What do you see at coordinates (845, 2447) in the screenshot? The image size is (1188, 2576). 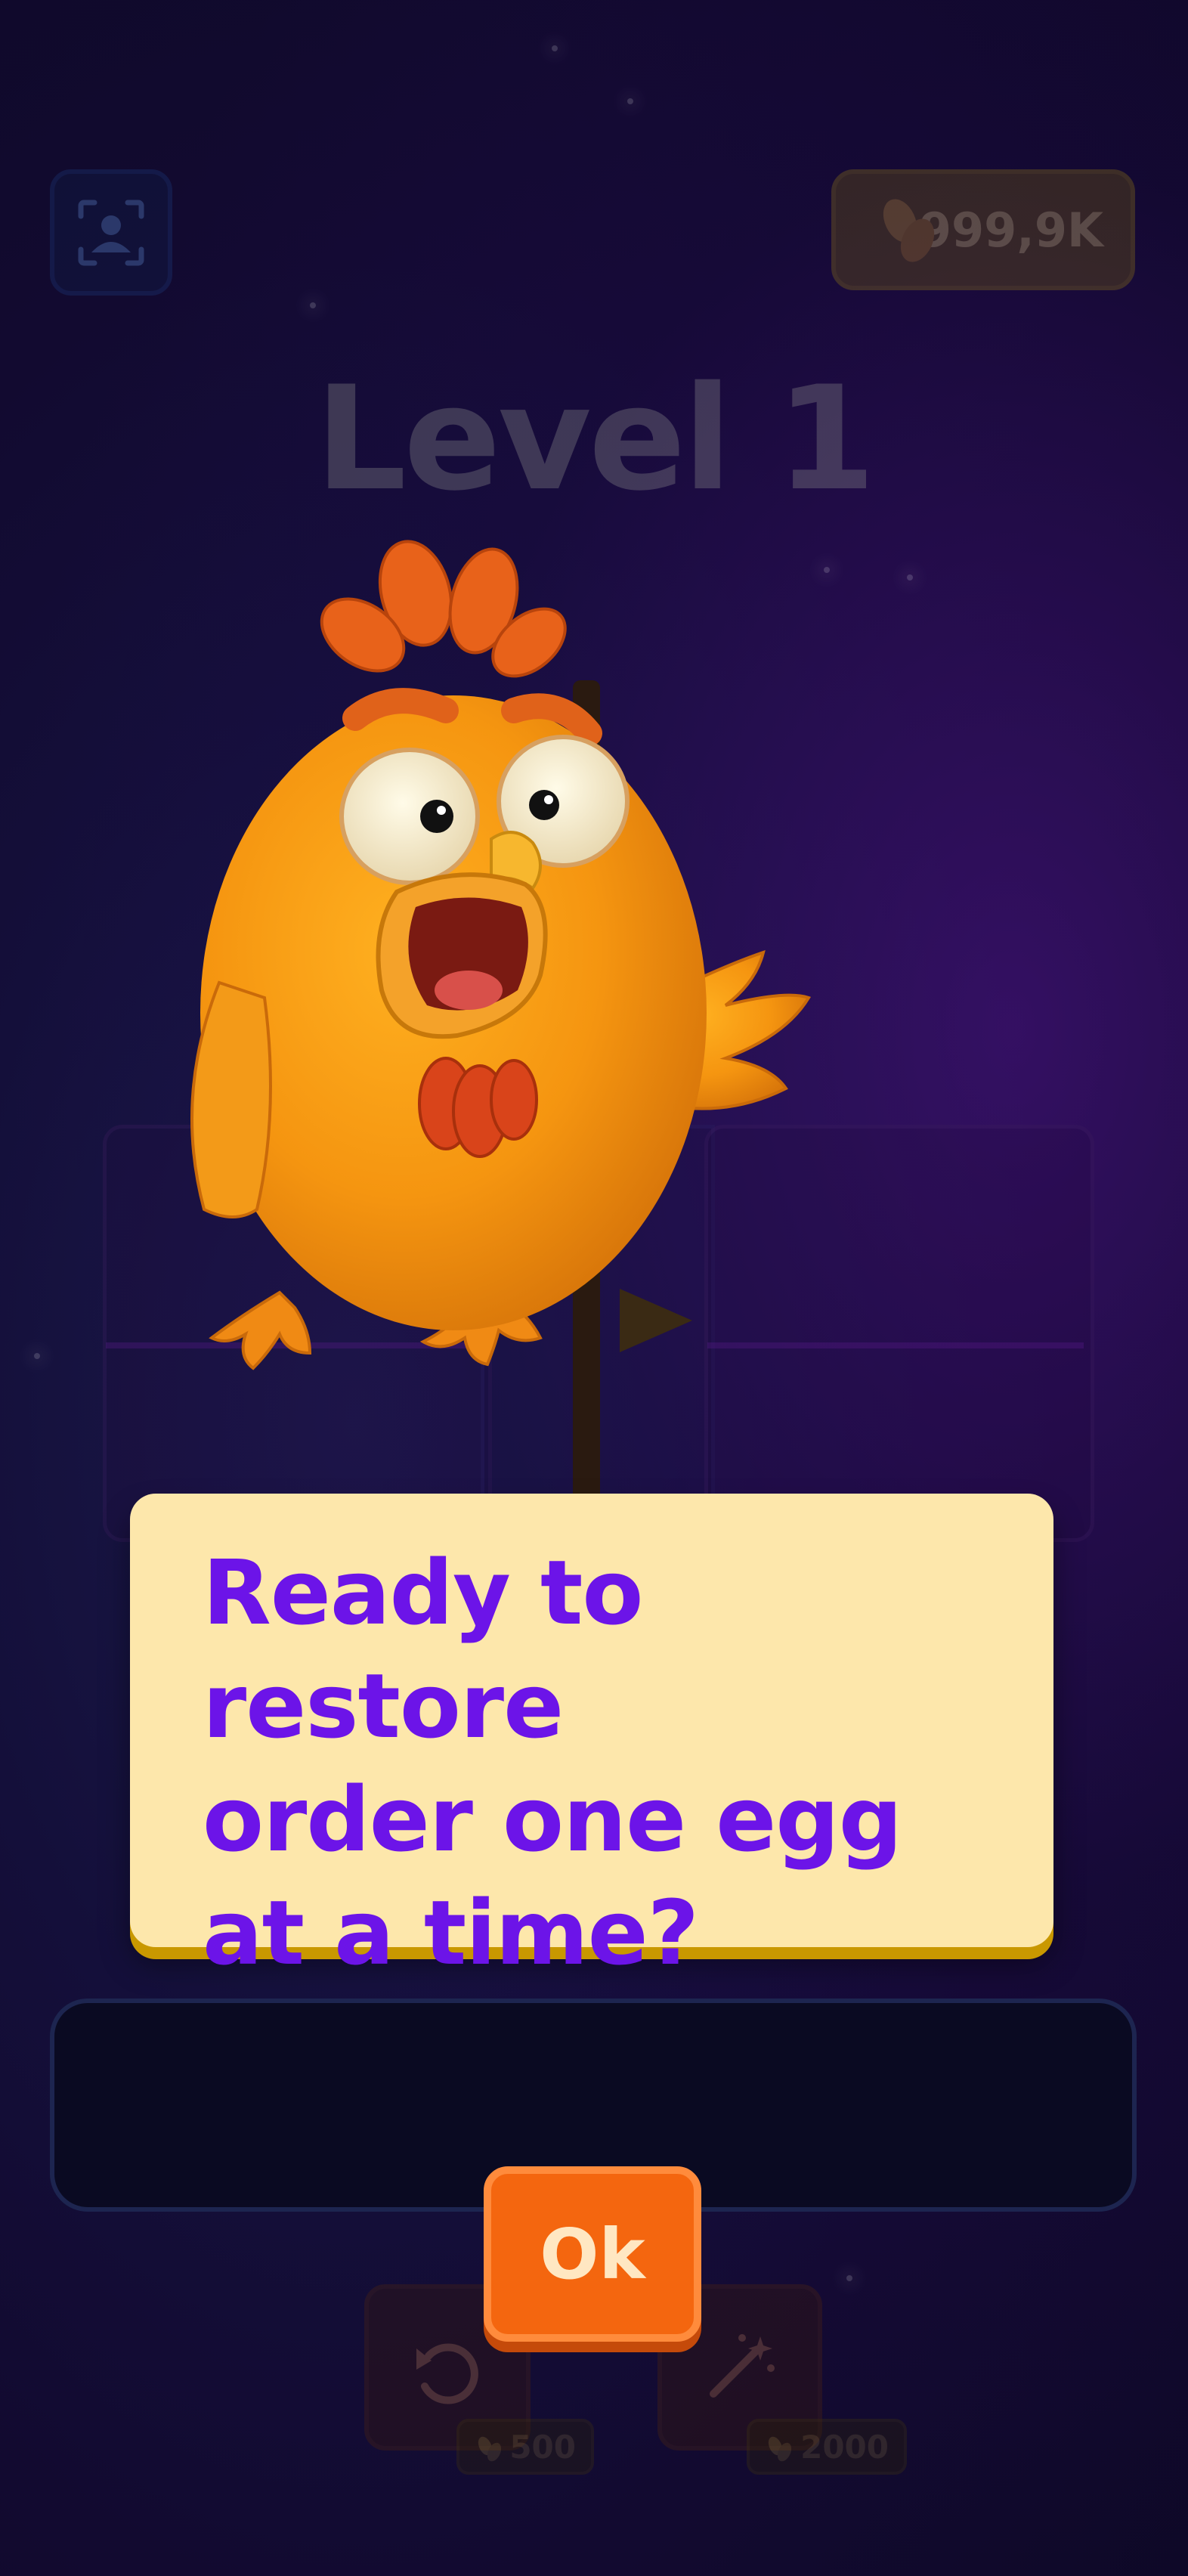 I see `magic-wand-price: 2000` at bounding box center [845, 2447].